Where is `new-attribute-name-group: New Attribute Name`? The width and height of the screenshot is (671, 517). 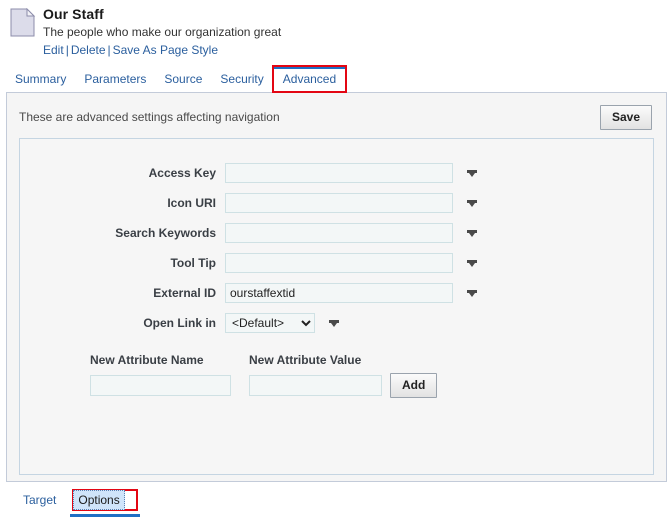 new-attribute-name-group: New Attribute Name is located at coordinates (160, 374).